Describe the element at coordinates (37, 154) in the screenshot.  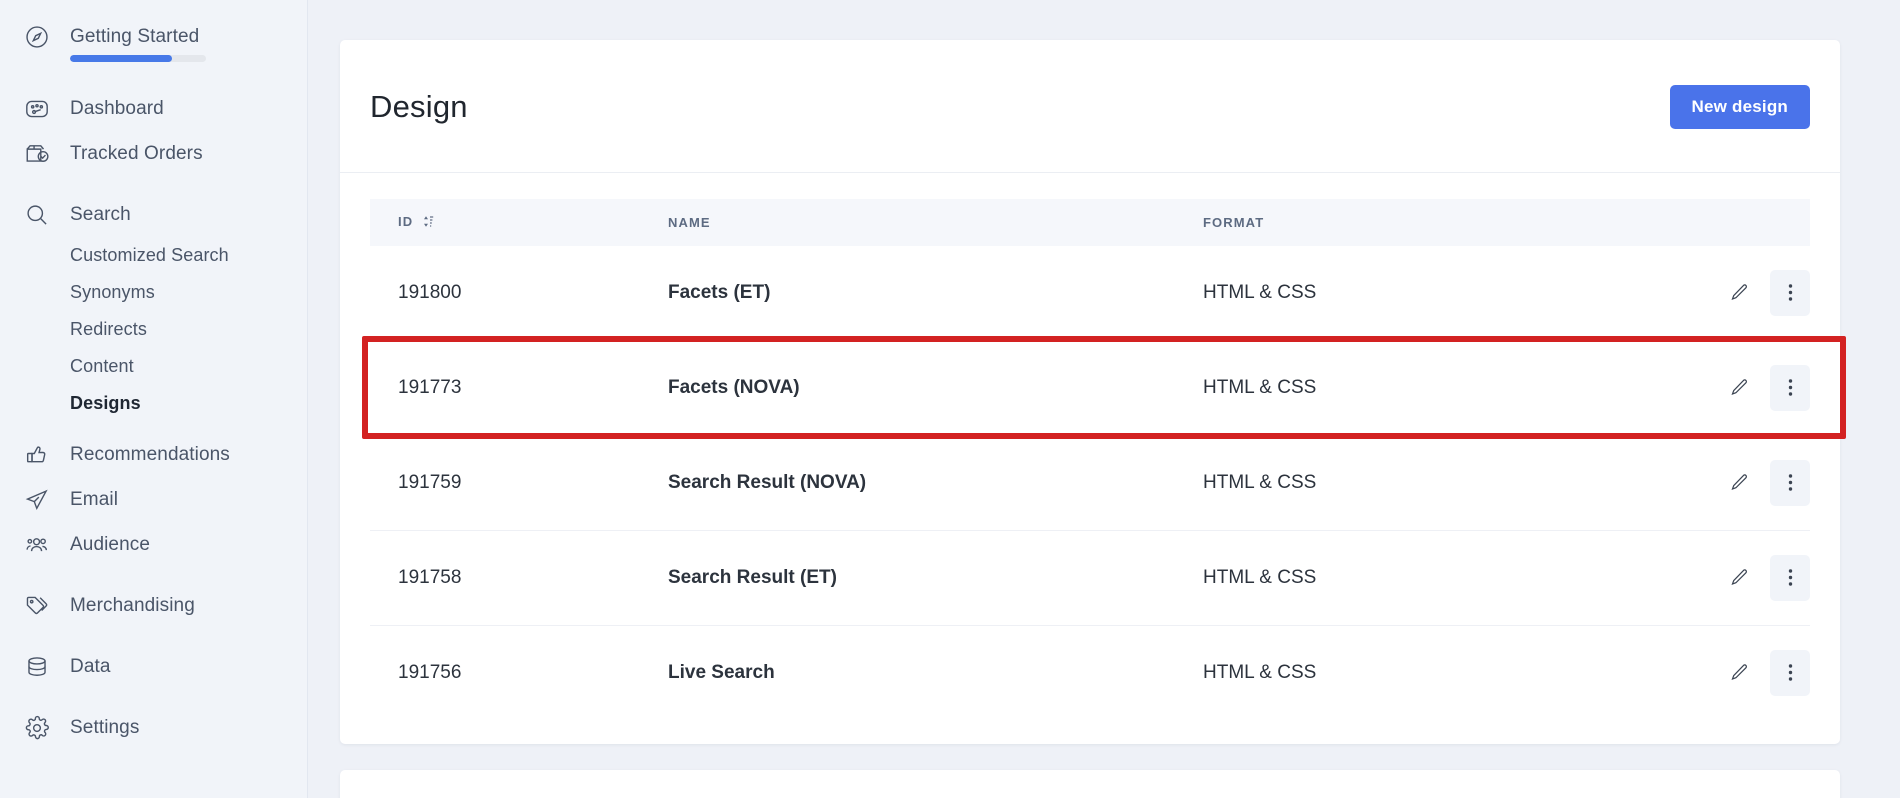
I see `package-check-icon` at that location.